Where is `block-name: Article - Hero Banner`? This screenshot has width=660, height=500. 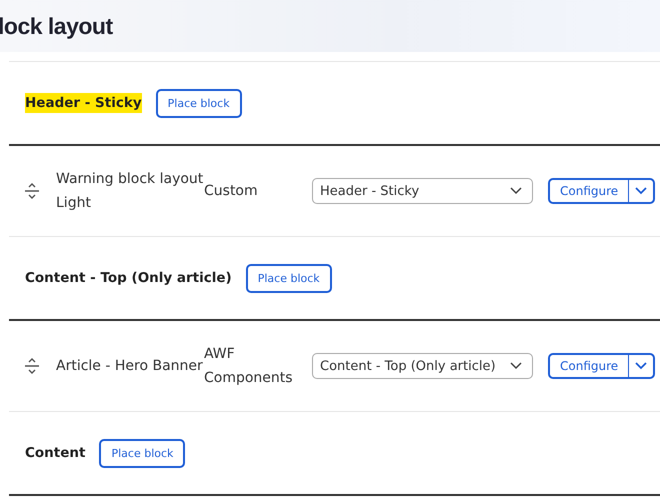 block-name: Article - Hero Banner is located at coordinates (130, 366).